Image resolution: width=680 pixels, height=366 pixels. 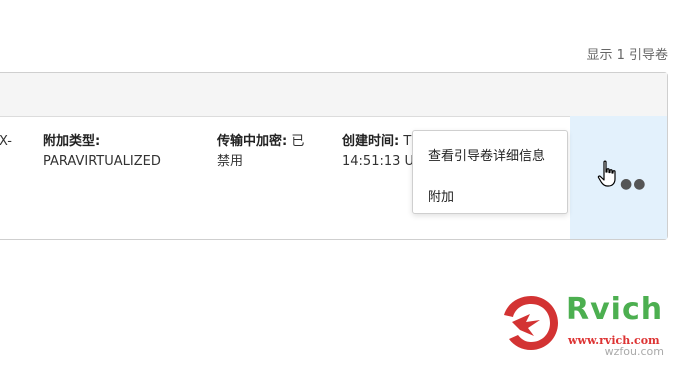 I want to click on watermark-site: wzfou.com, so click(x=634, y=351).